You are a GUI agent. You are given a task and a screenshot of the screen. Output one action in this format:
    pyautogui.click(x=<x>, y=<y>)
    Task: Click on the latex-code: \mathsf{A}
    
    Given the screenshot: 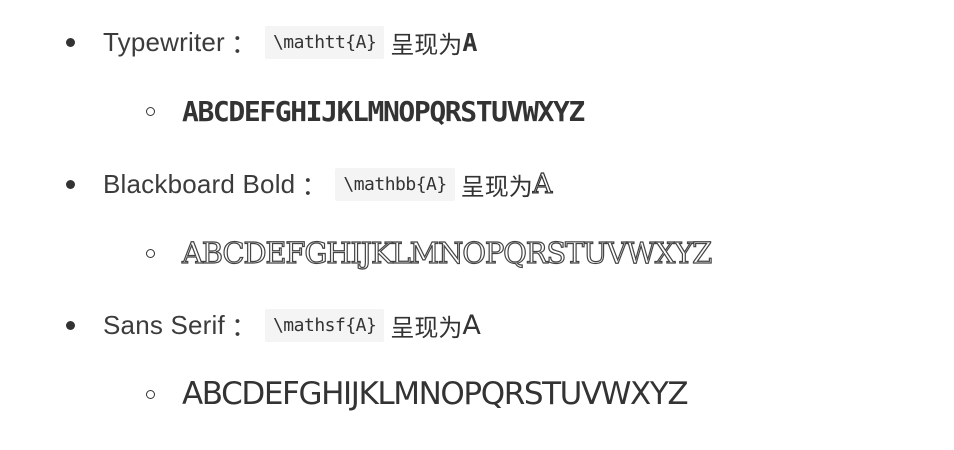 What is the action you would take?
    pyautogui.click(x=324, y=325)
    